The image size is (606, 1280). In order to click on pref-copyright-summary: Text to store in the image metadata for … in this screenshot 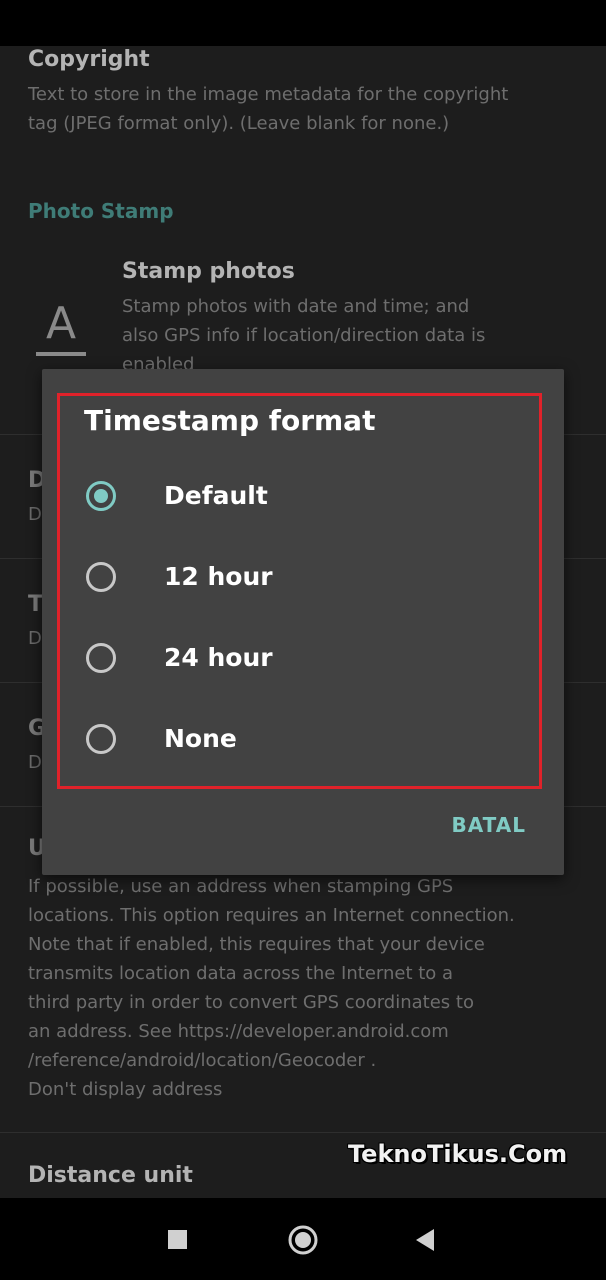, I will do `click(268, 109)`.